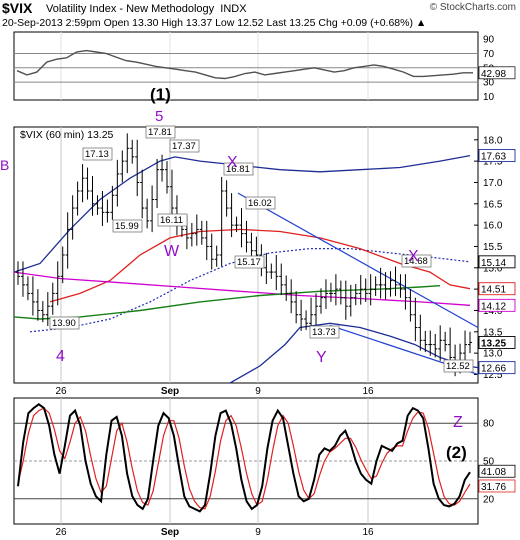 This screenshot has height=540, width=520. What do you see at coordinates (493, 247) in the screenshot?
I see `price-tick-label: 15.5` at bounding box center [493, 247].